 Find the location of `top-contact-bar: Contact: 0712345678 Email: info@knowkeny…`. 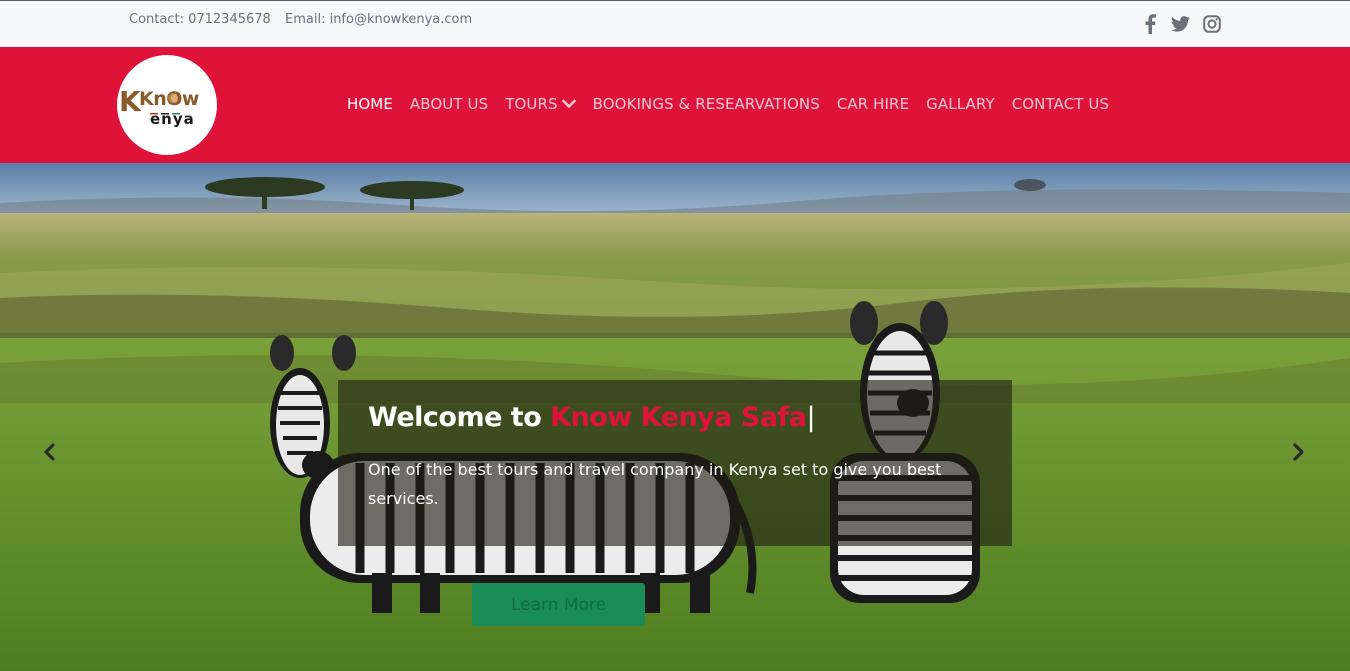

top-contact-bar: Contact: 0712345678 Email: info@knowkeny… is located at coordinates (675, 23).